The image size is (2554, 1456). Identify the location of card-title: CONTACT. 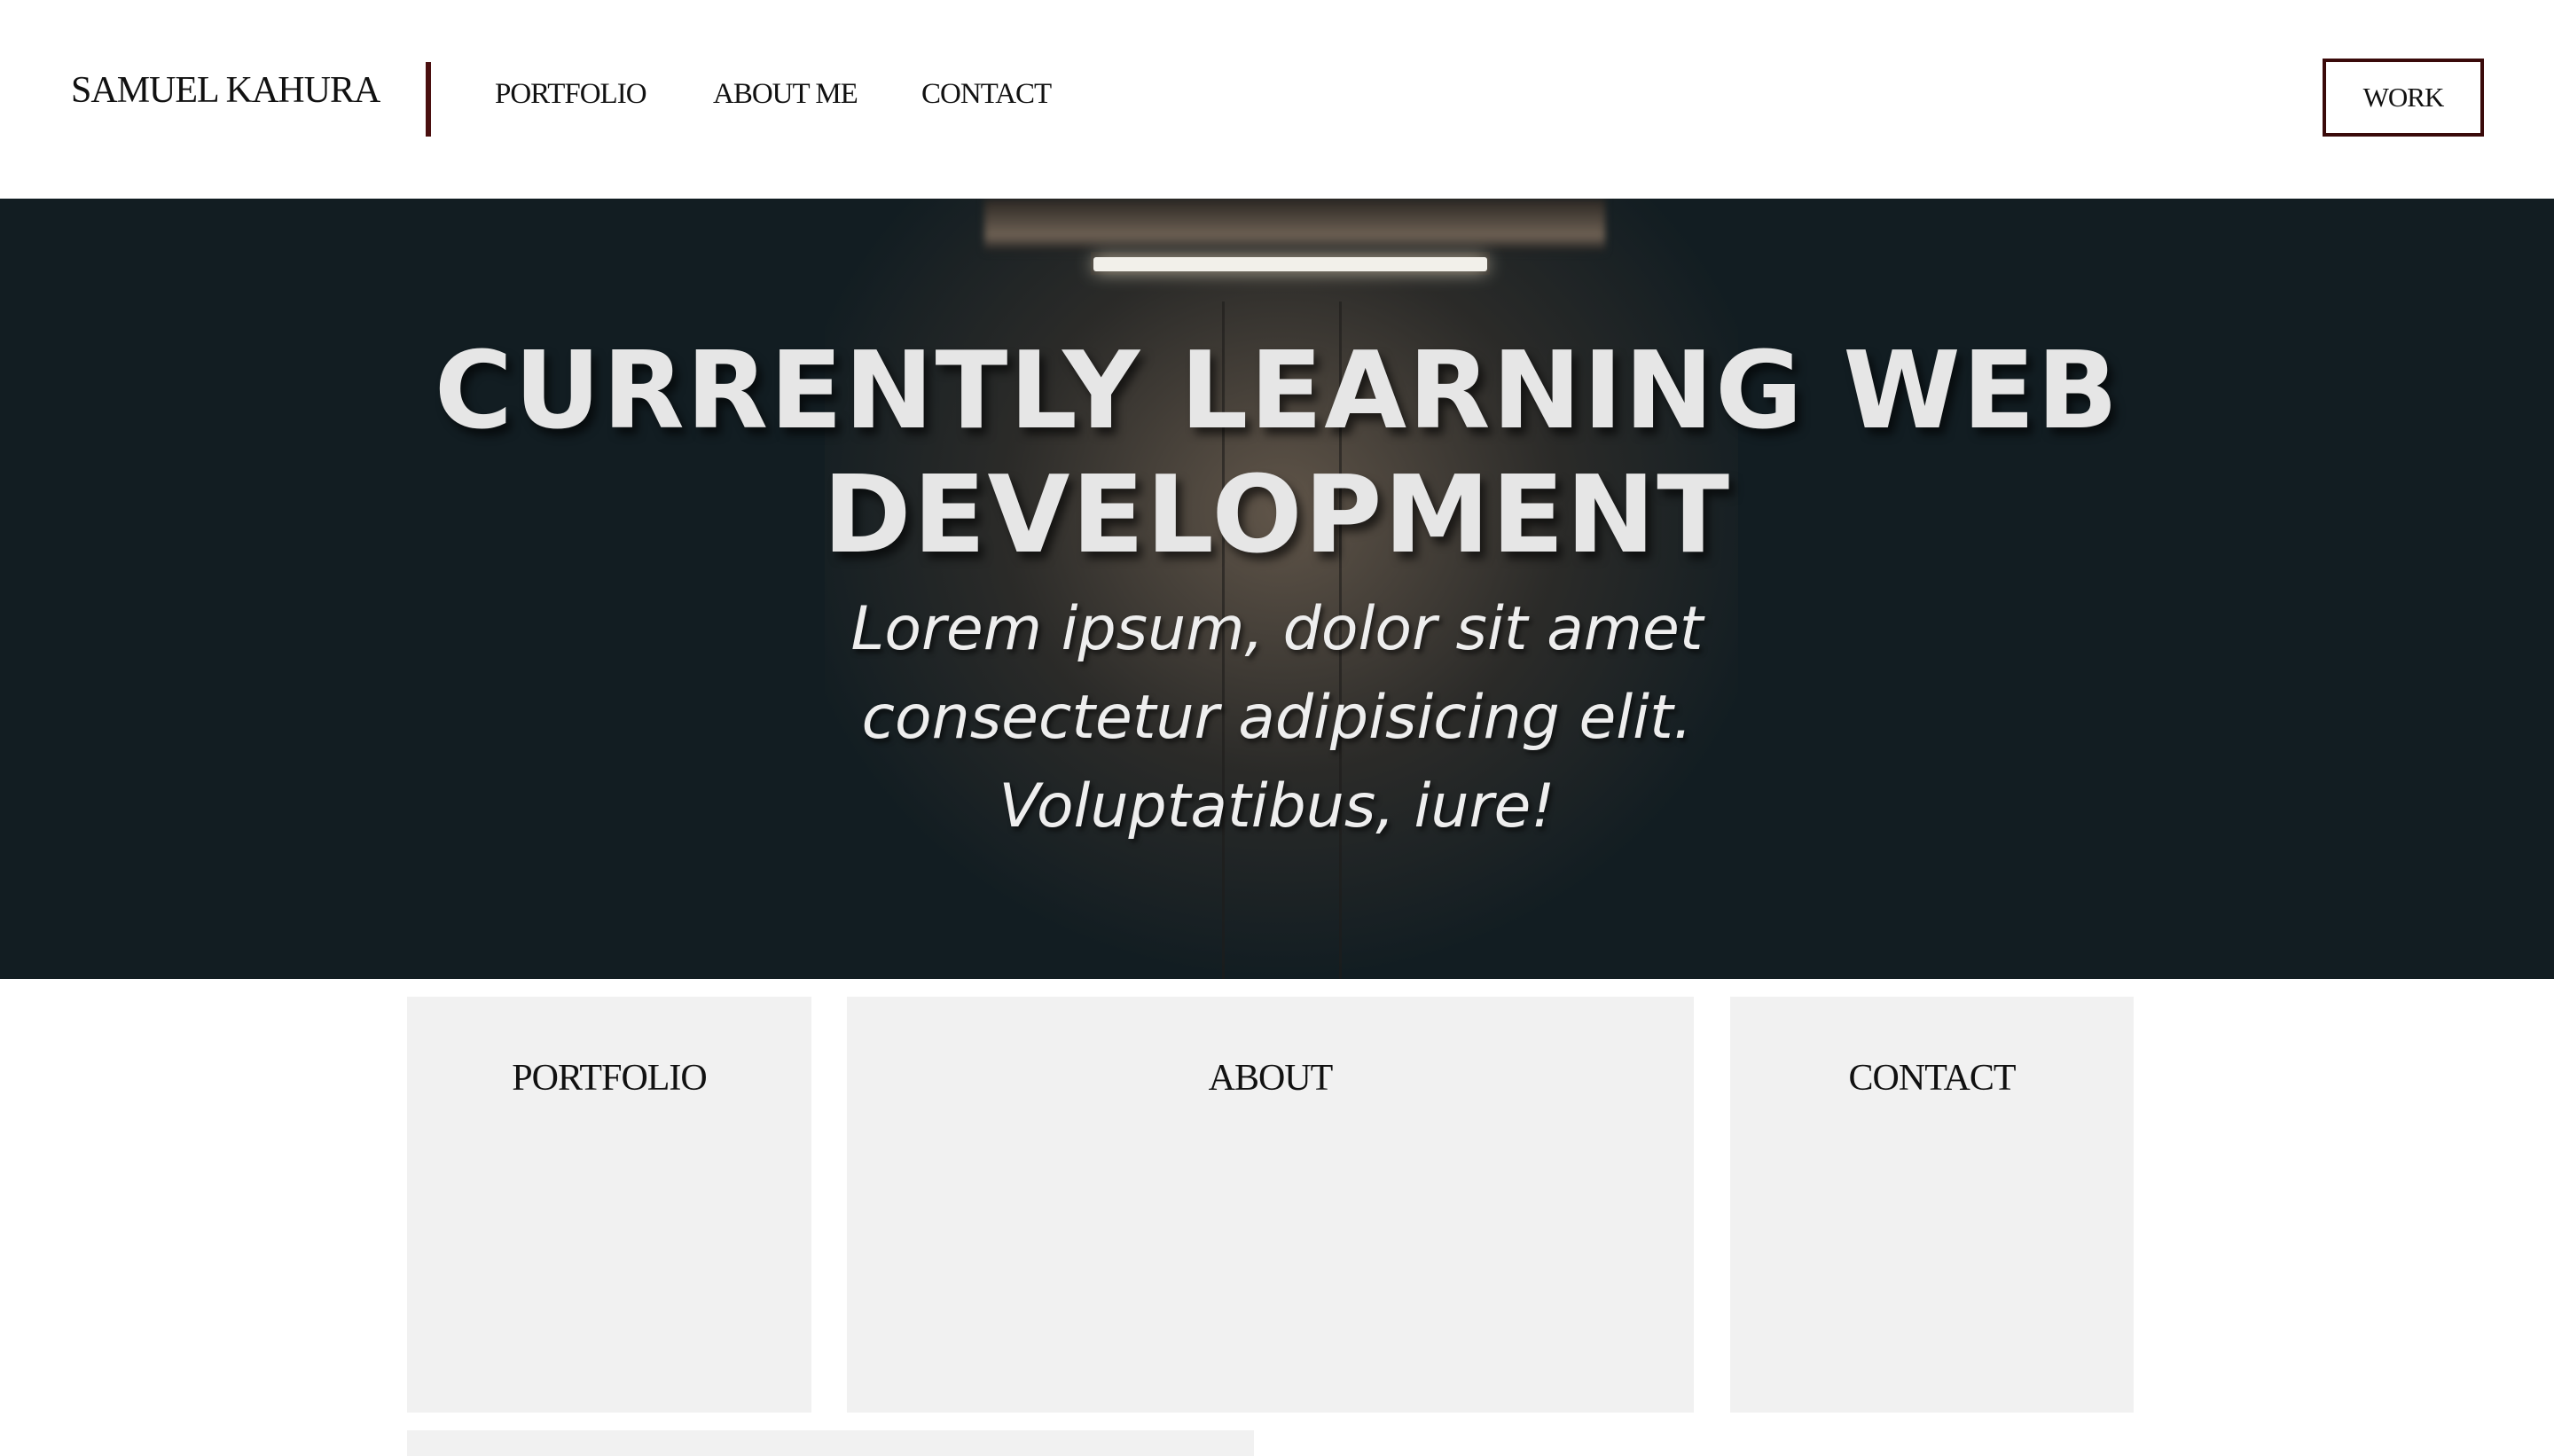
(1932, 1078).